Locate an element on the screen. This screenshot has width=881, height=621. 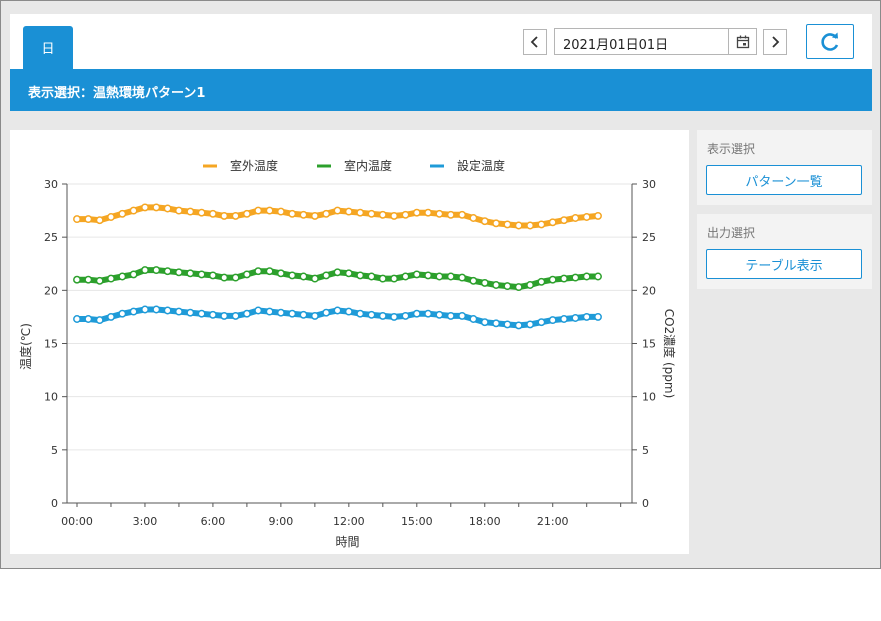
display-select-panel: 表示選択 パターン一覧 is located at coordinates (784, 167).